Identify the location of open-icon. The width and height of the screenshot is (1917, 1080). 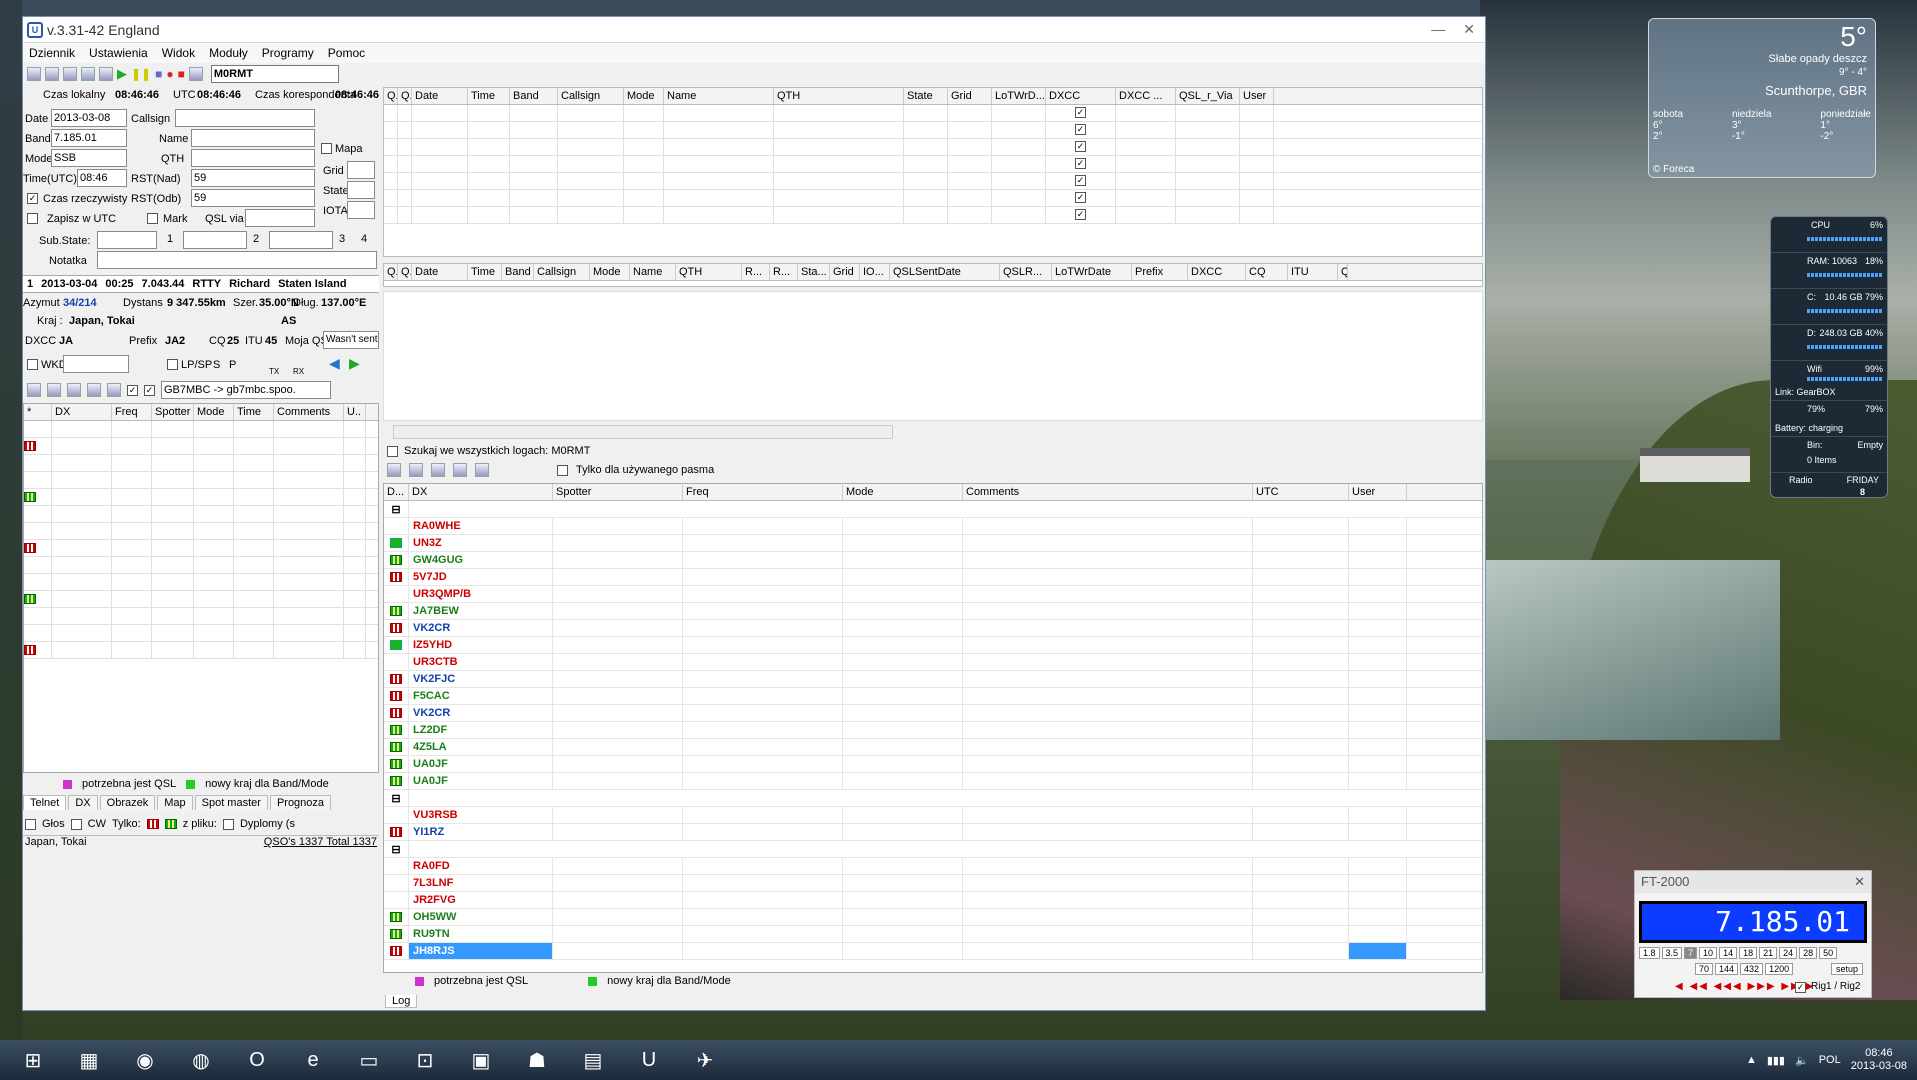
(70, 74).